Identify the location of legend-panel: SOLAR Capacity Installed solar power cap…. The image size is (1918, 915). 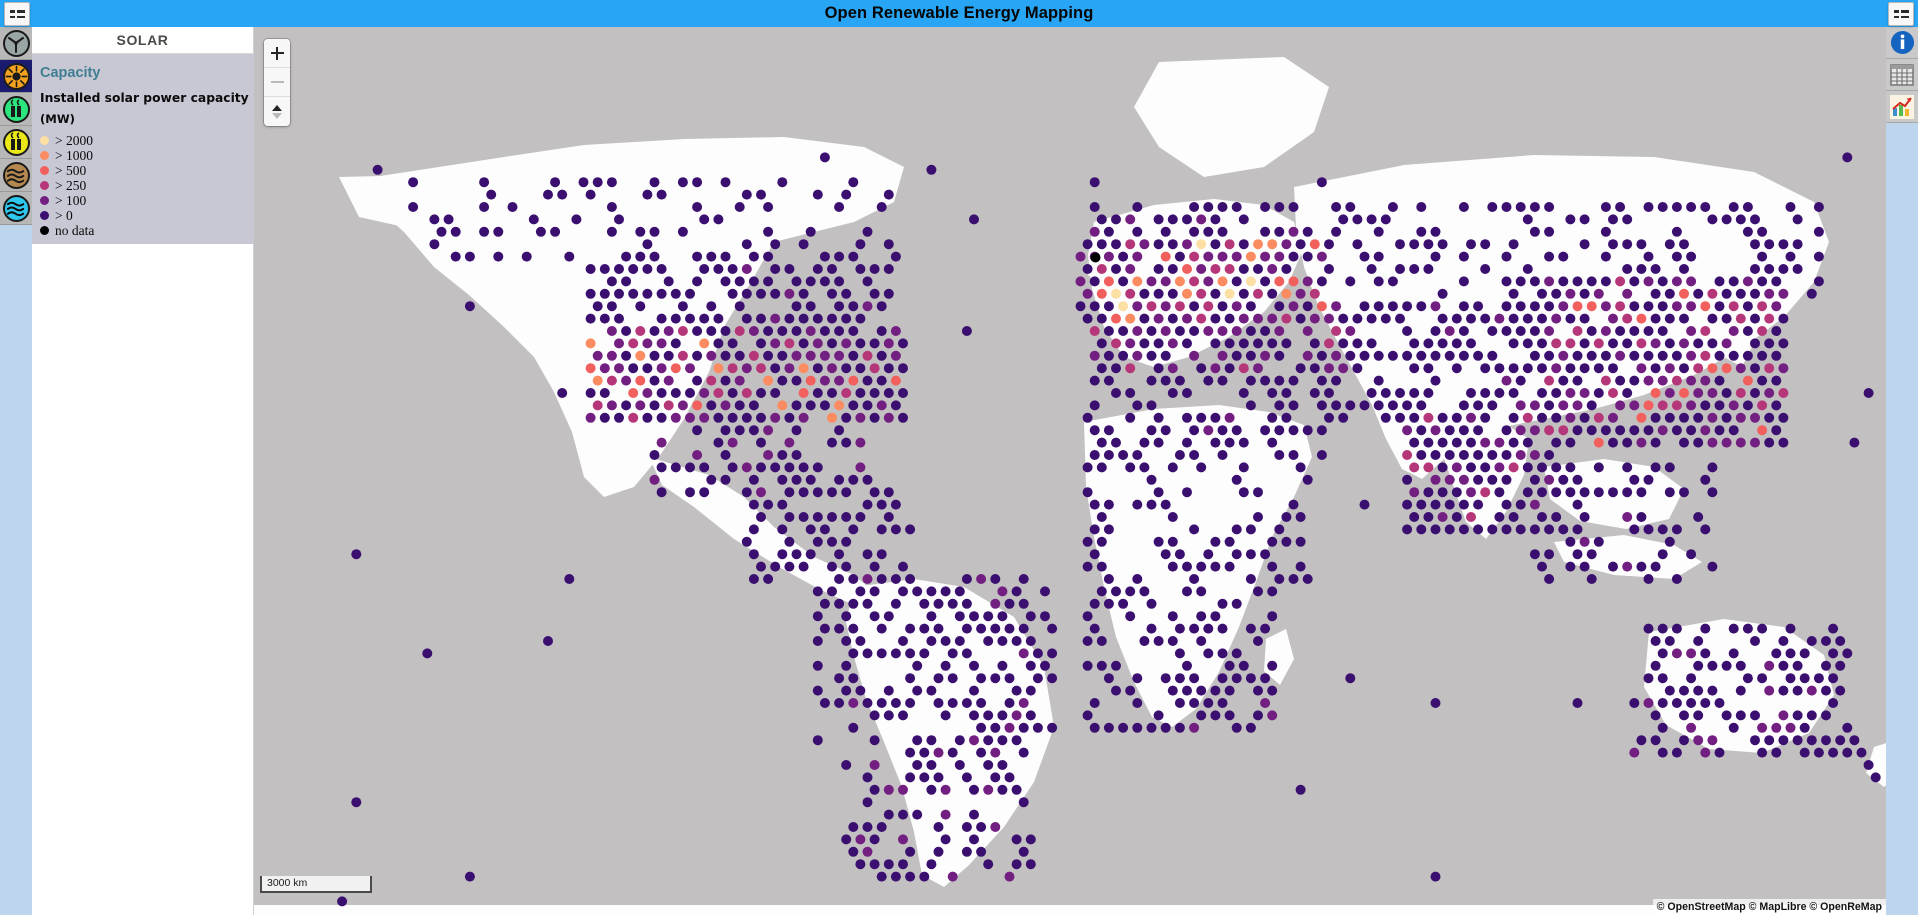
(143, 471).